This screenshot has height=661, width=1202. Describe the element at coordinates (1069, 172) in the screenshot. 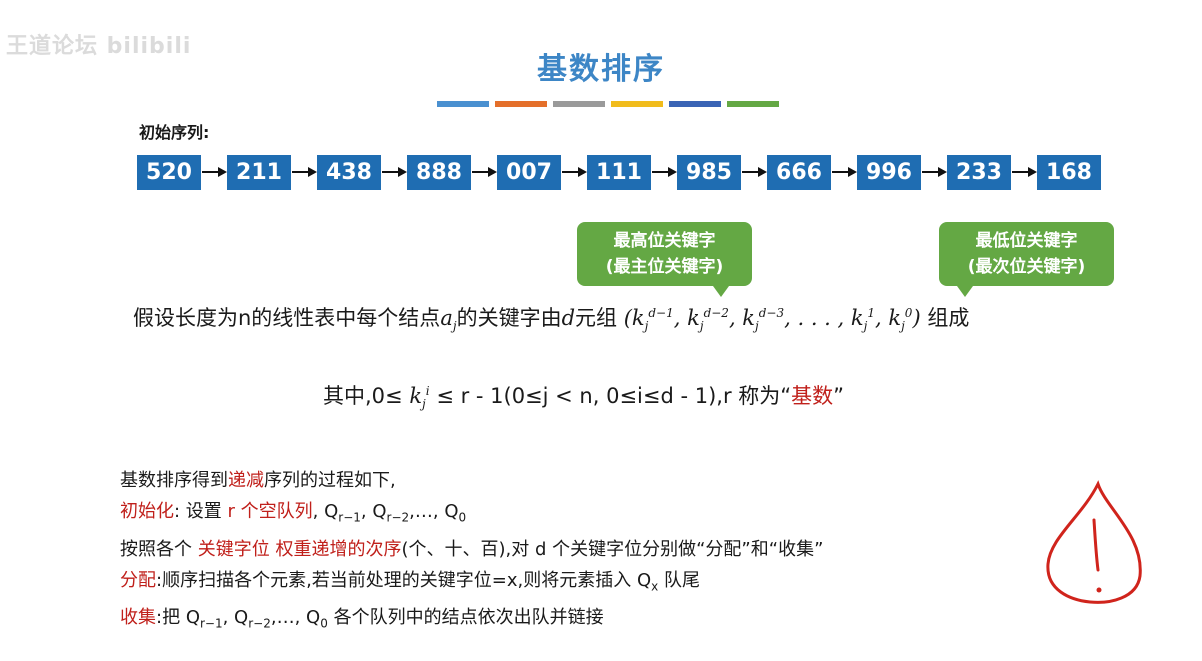

I see `sequence-node: 168` at that location.